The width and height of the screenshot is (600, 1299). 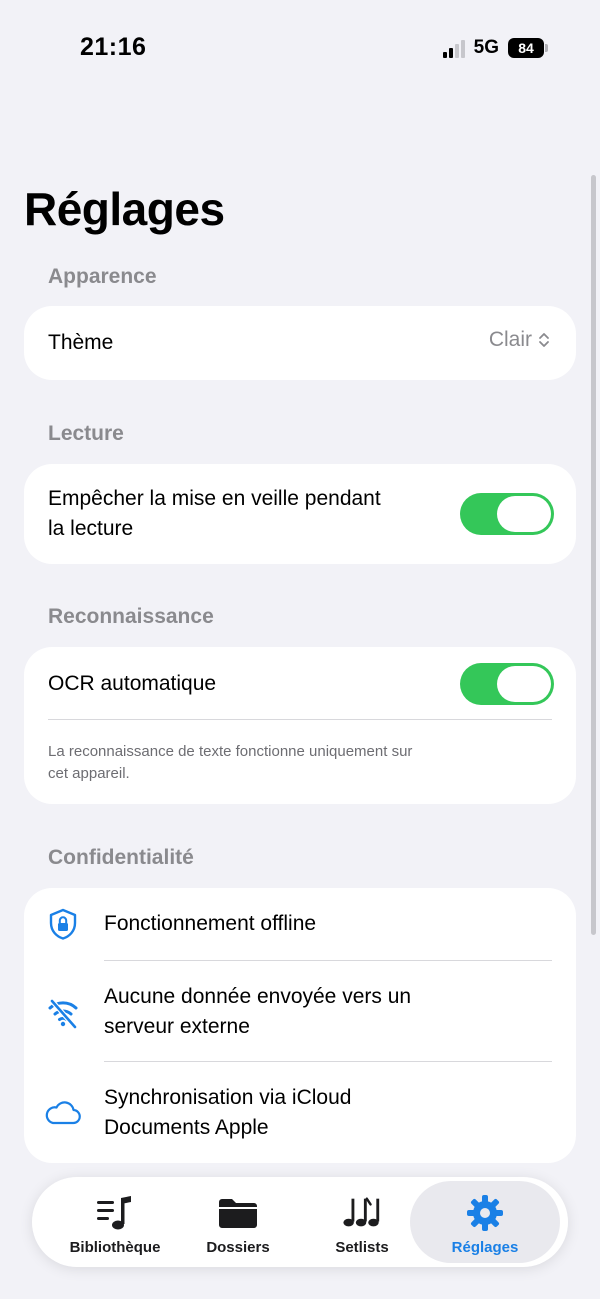 What do you see at coordinates (131, 616) in the screenshot?
I see `section-header-recognition: Reconnaissance` at bounding box center [131, 616].